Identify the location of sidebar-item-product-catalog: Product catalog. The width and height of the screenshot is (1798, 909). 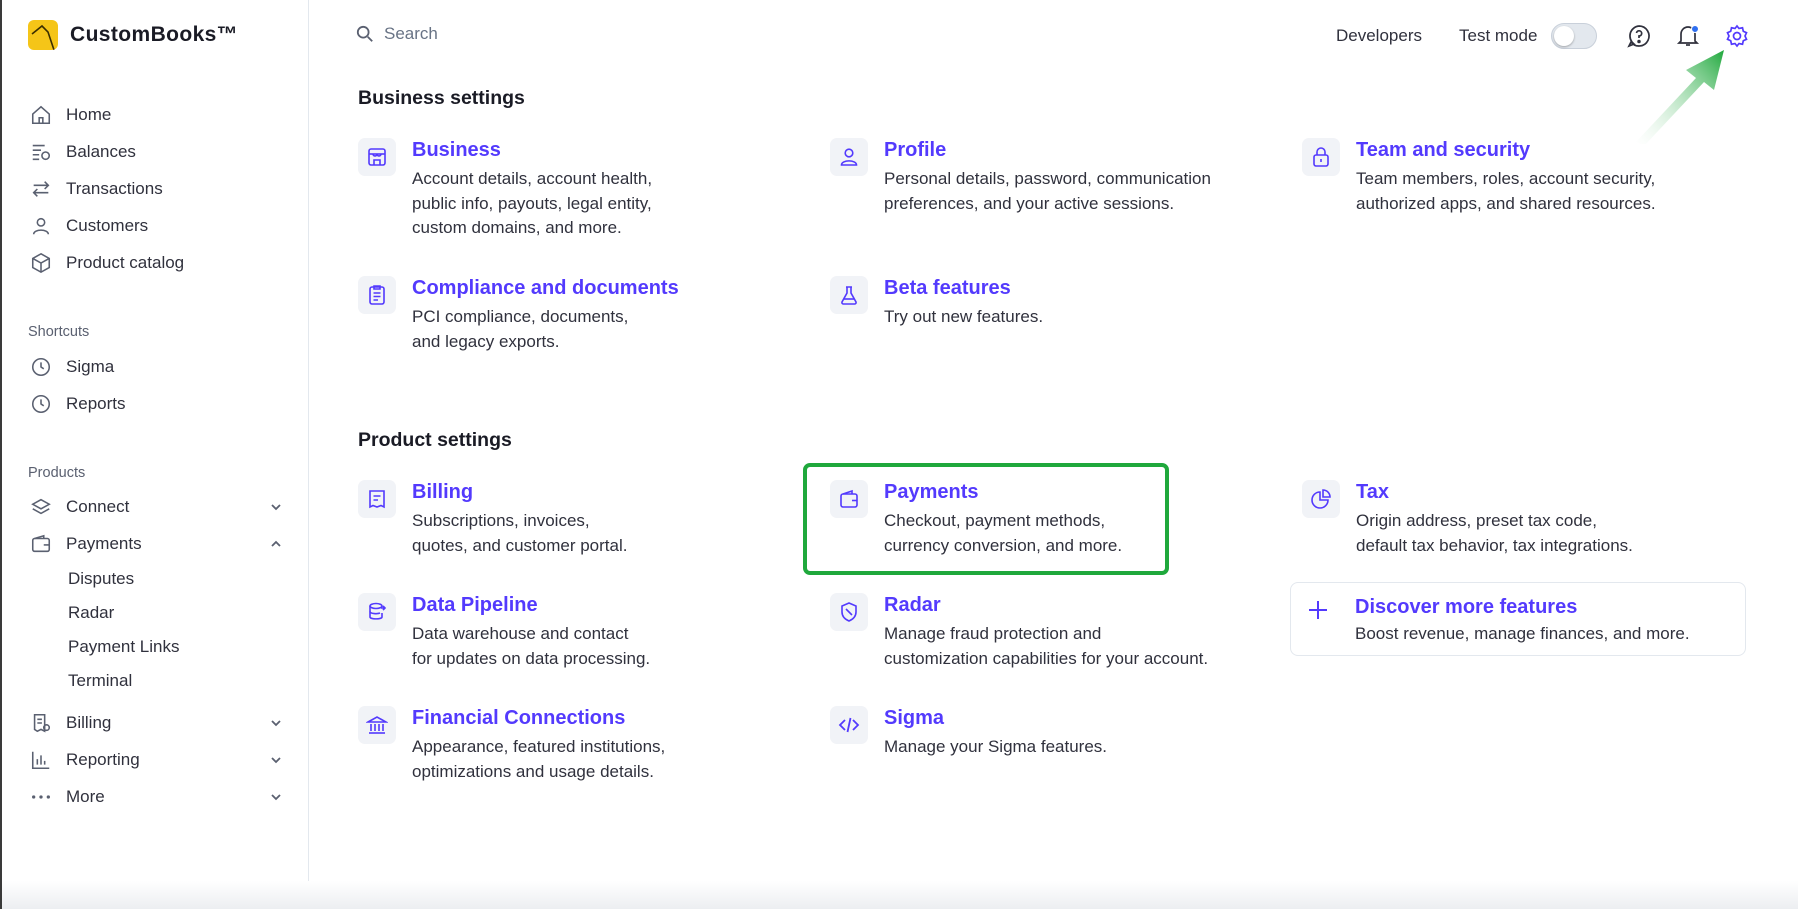
(157, 263).